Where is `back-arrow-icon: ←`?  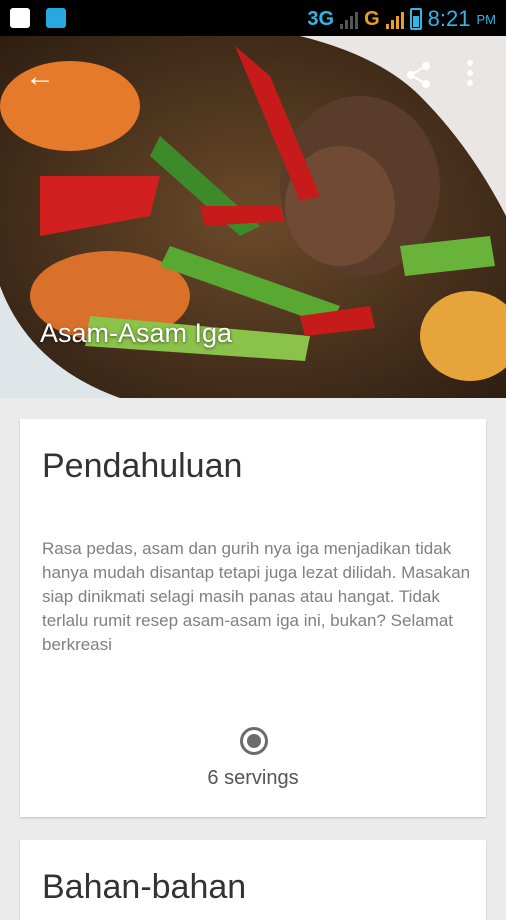 back-arrow-icon: ← is located at coordinates (40, 77).